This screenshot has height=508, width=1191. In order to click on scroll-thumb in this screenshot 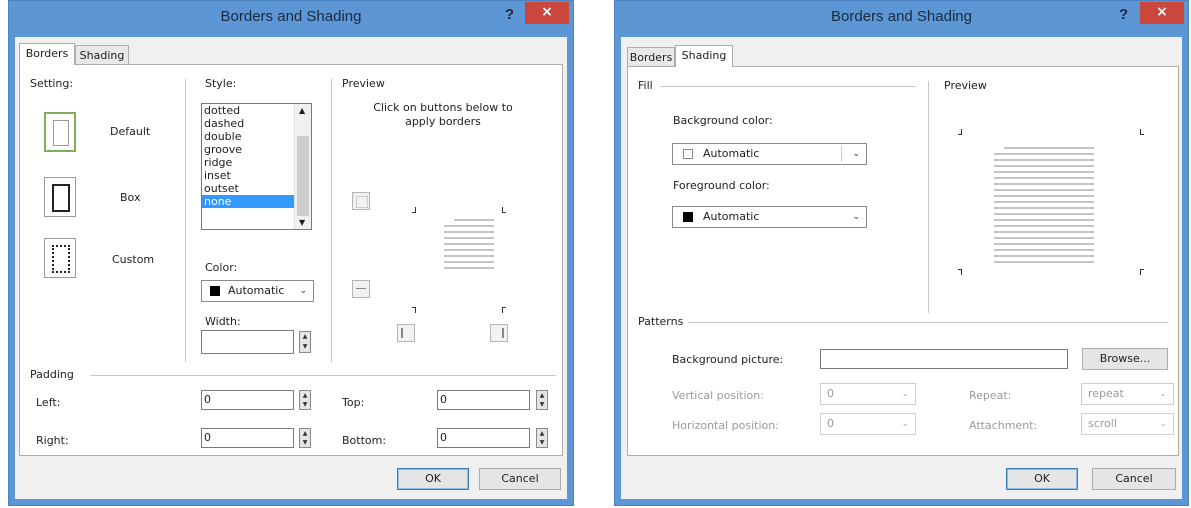, I will do `click(303, 176)`.